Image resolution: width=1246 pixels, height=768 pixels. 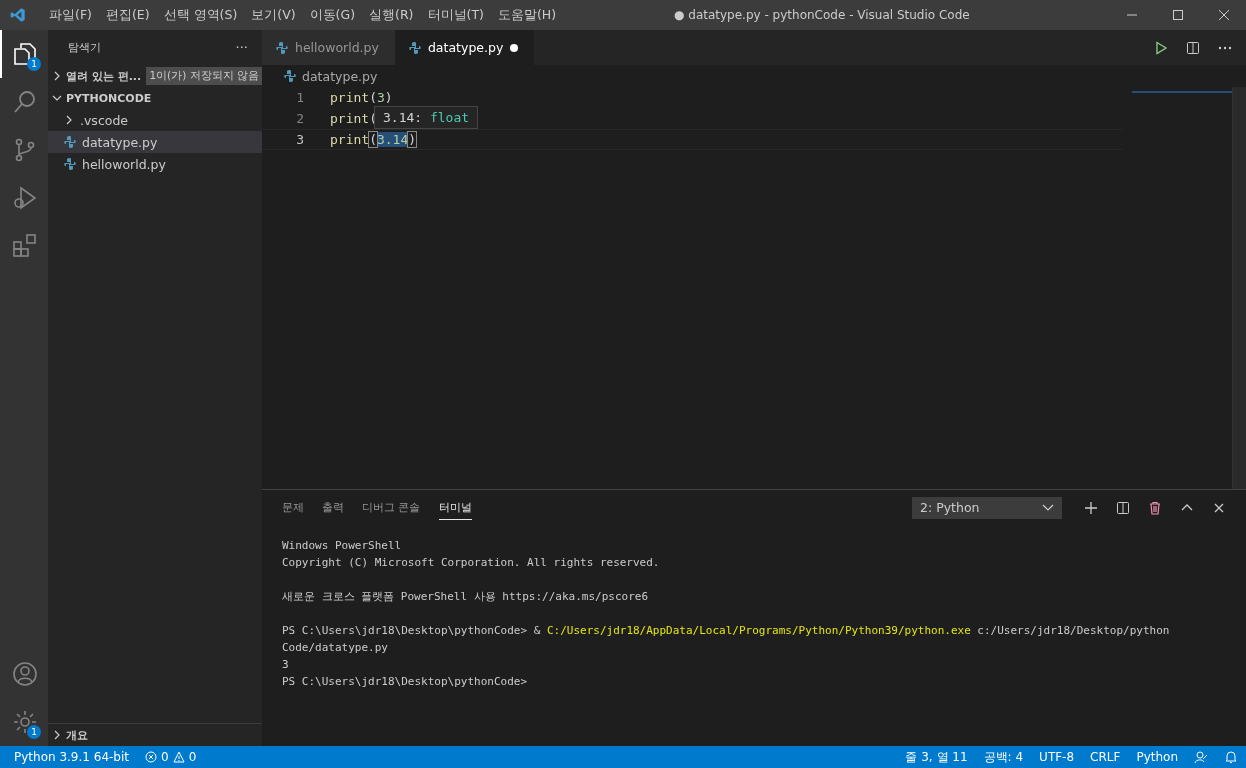 What do you see at coordinates (25, 54) in the screenshot?
I see `files-icon` at bounding box center [25, 54].